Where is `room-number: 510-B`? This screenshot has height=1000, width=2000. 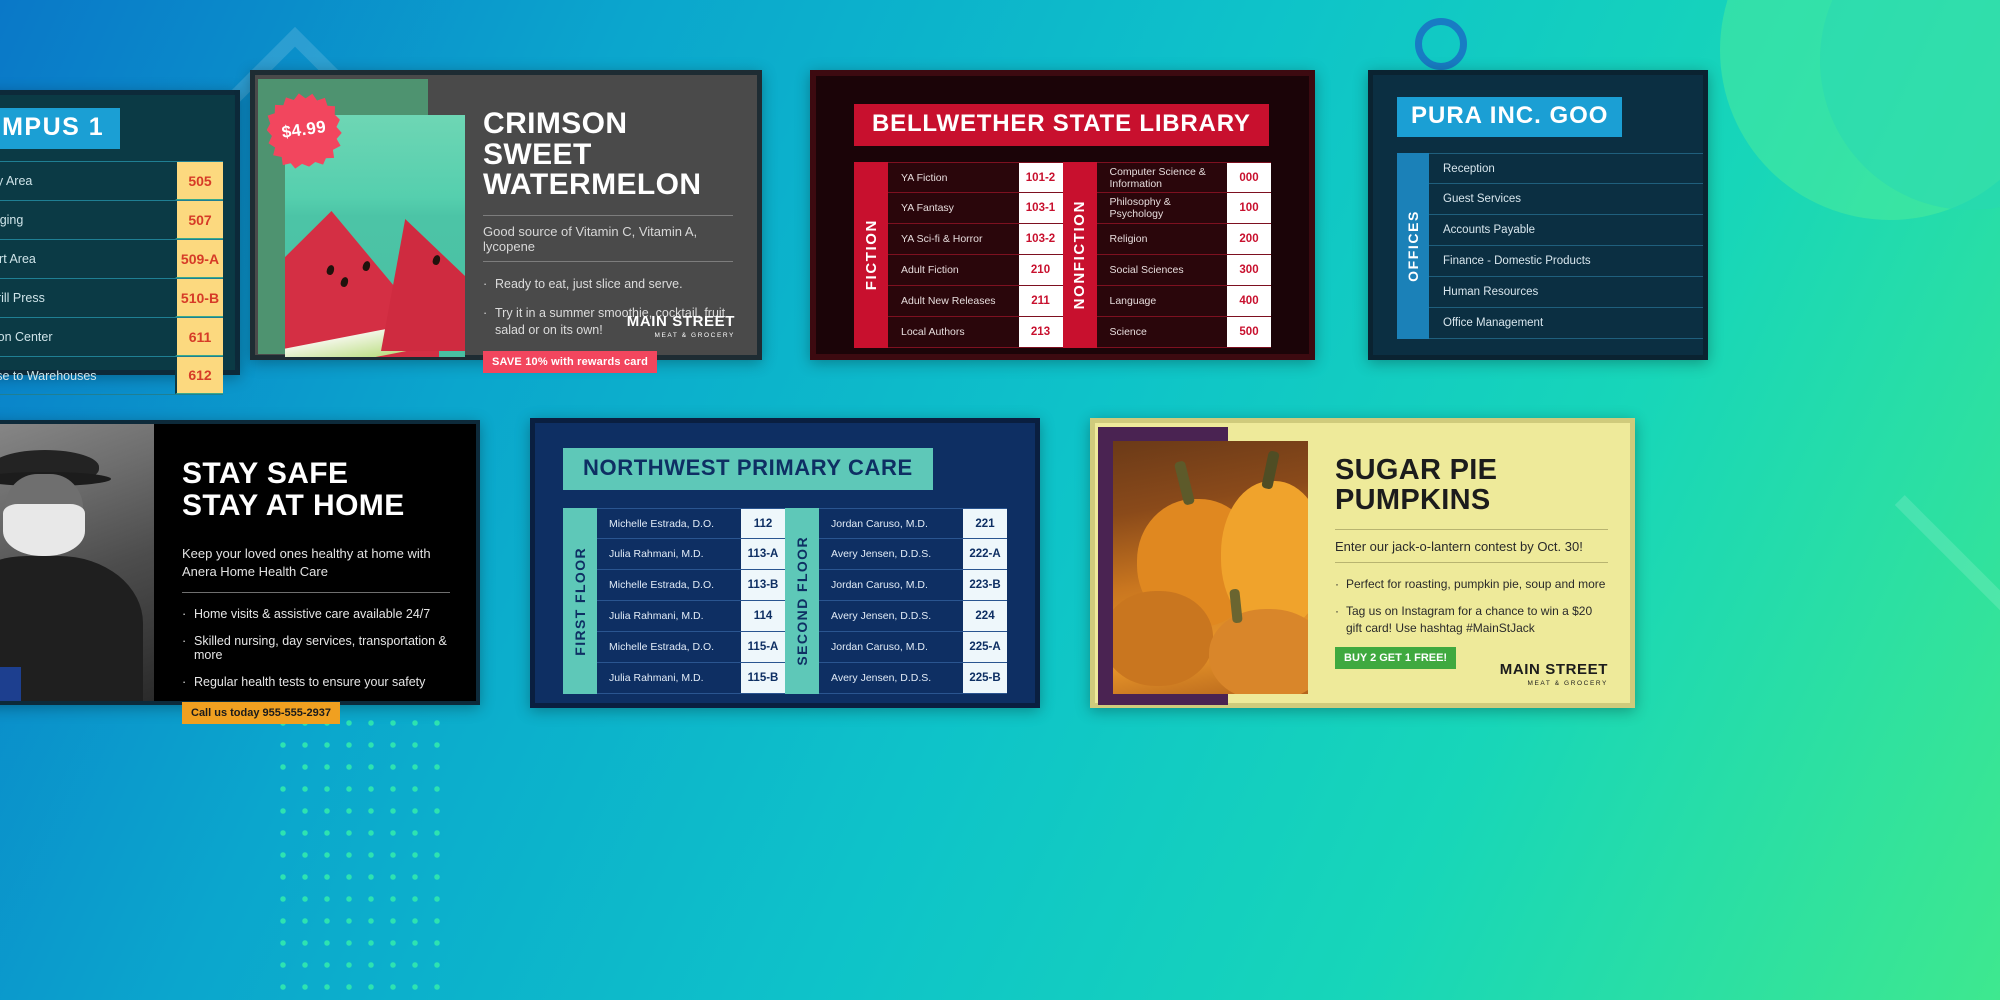 room-number: 510-B is located at coordinates (199, 298).